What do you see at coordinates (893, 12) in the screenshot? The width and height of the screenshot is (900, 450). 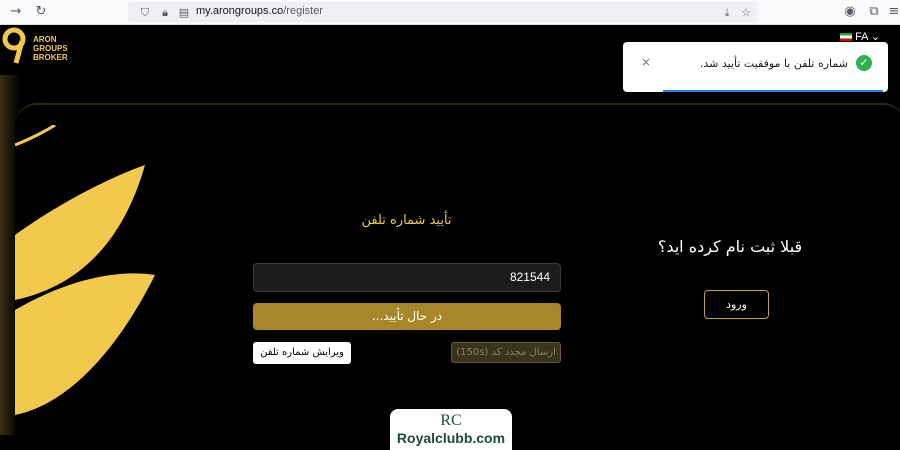 I see `menu-icon: ≡` at bounding box center [893, 12].